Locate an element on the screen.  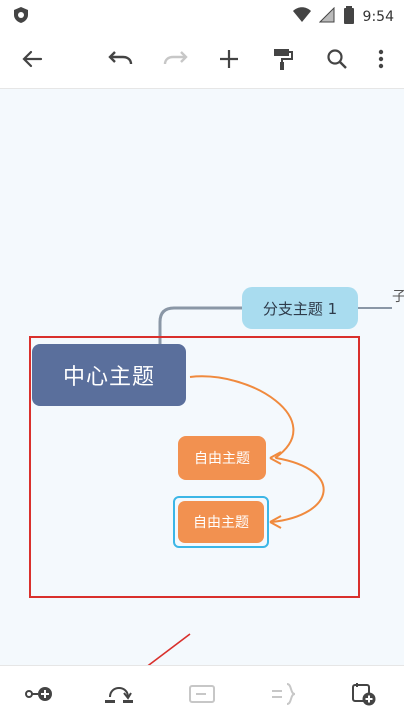
relationship-icon is located at coordinates (119, 694).